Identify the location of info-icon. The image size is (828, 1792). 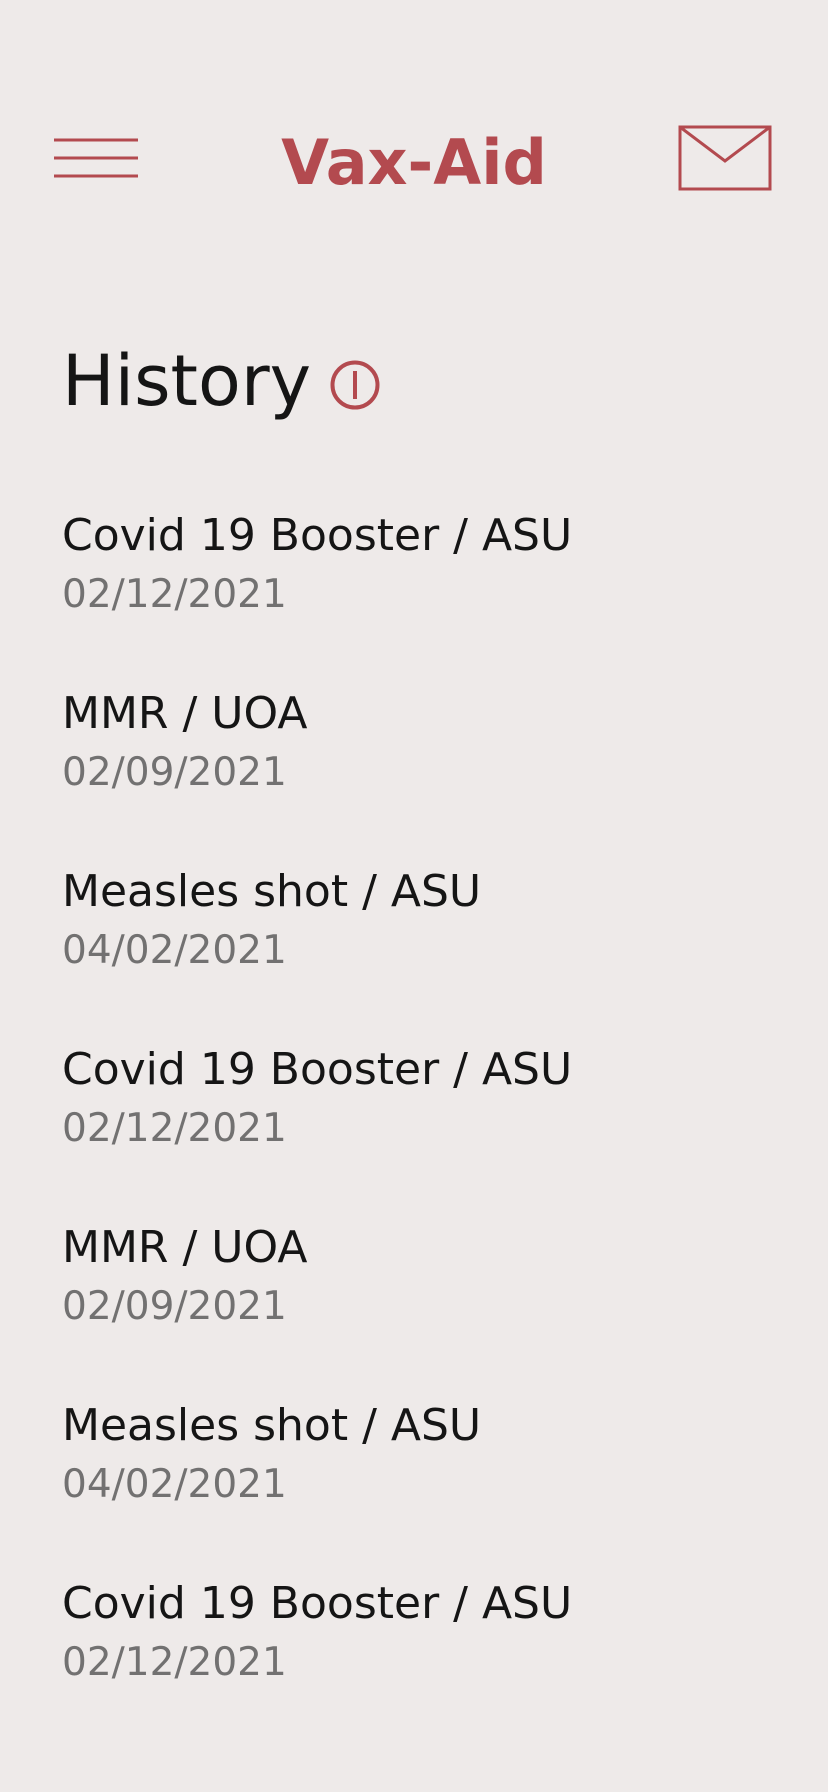
(355, 385).